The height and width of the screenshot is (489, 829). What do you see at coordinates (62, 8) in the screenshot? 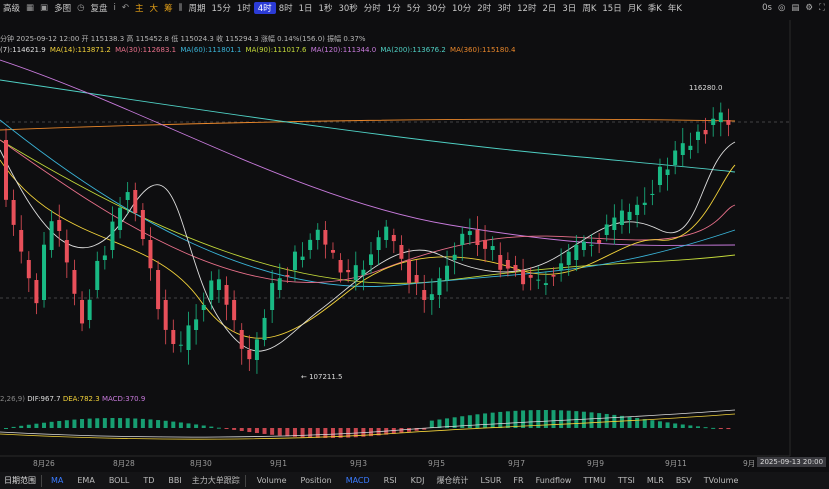
I see `multi-chart-button: 多图` at bounding box center [62, 8].